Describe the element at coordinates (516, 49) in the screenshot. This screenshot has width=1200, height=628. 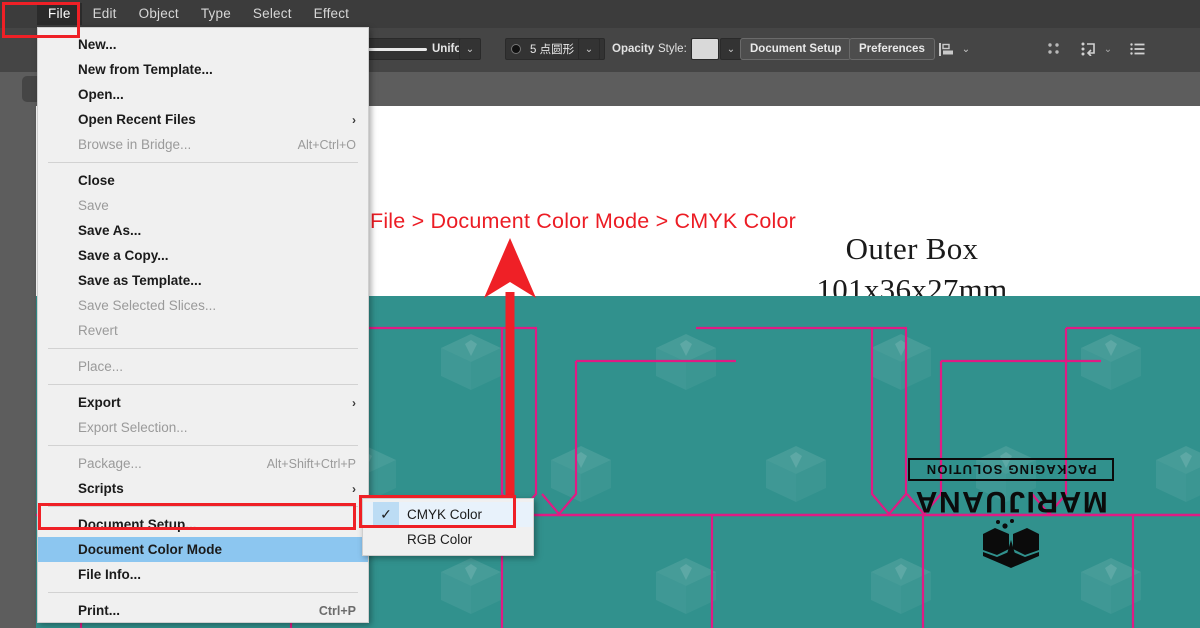
I see `brush-dot-icon` at that location.